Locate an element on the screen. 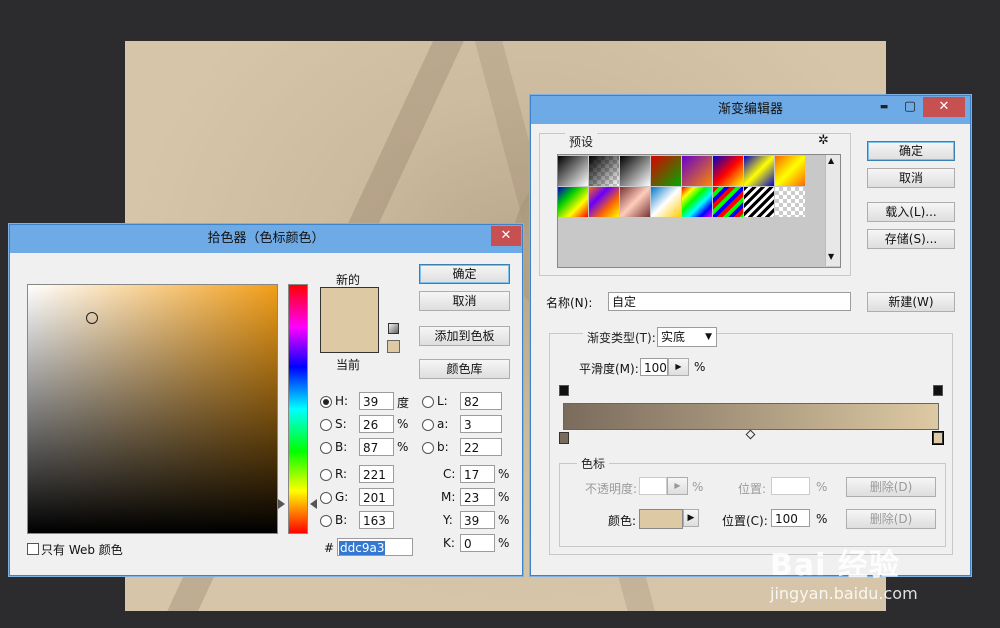 The height and width of the screenshot is (628, 1000). smoothness-stepper: ▶ is located at coordinates (678, 367).